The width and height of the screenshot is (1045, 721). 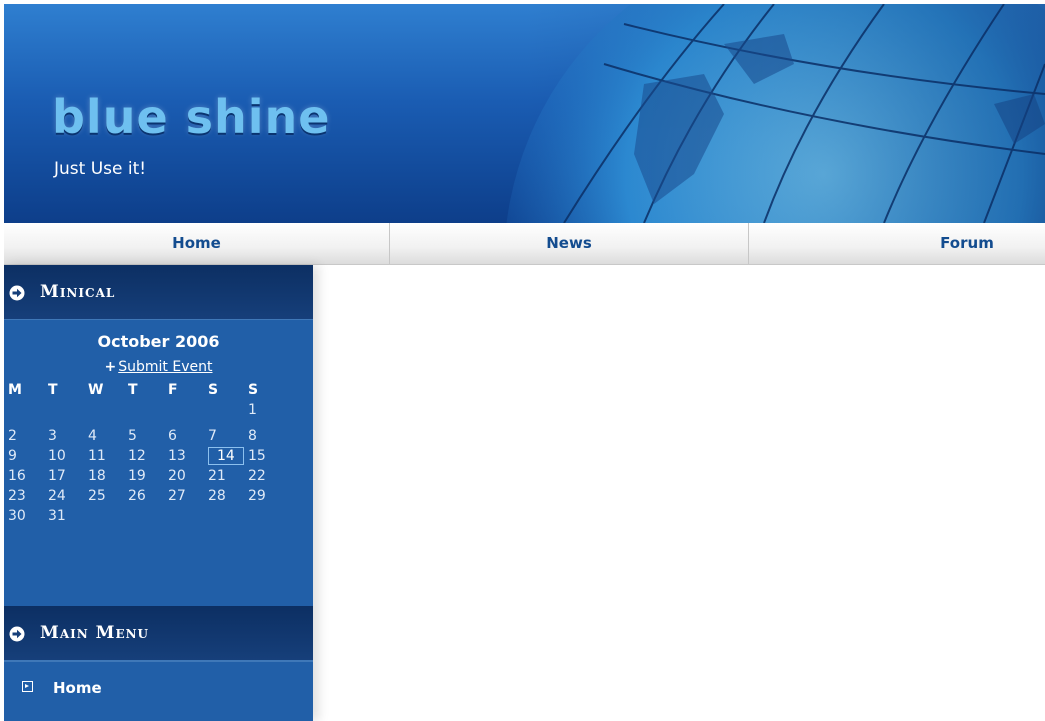 What do you see at coordinates (15, 390) in the screenshot?
I see `weekday-header: M` at bounding box center [15, 390].